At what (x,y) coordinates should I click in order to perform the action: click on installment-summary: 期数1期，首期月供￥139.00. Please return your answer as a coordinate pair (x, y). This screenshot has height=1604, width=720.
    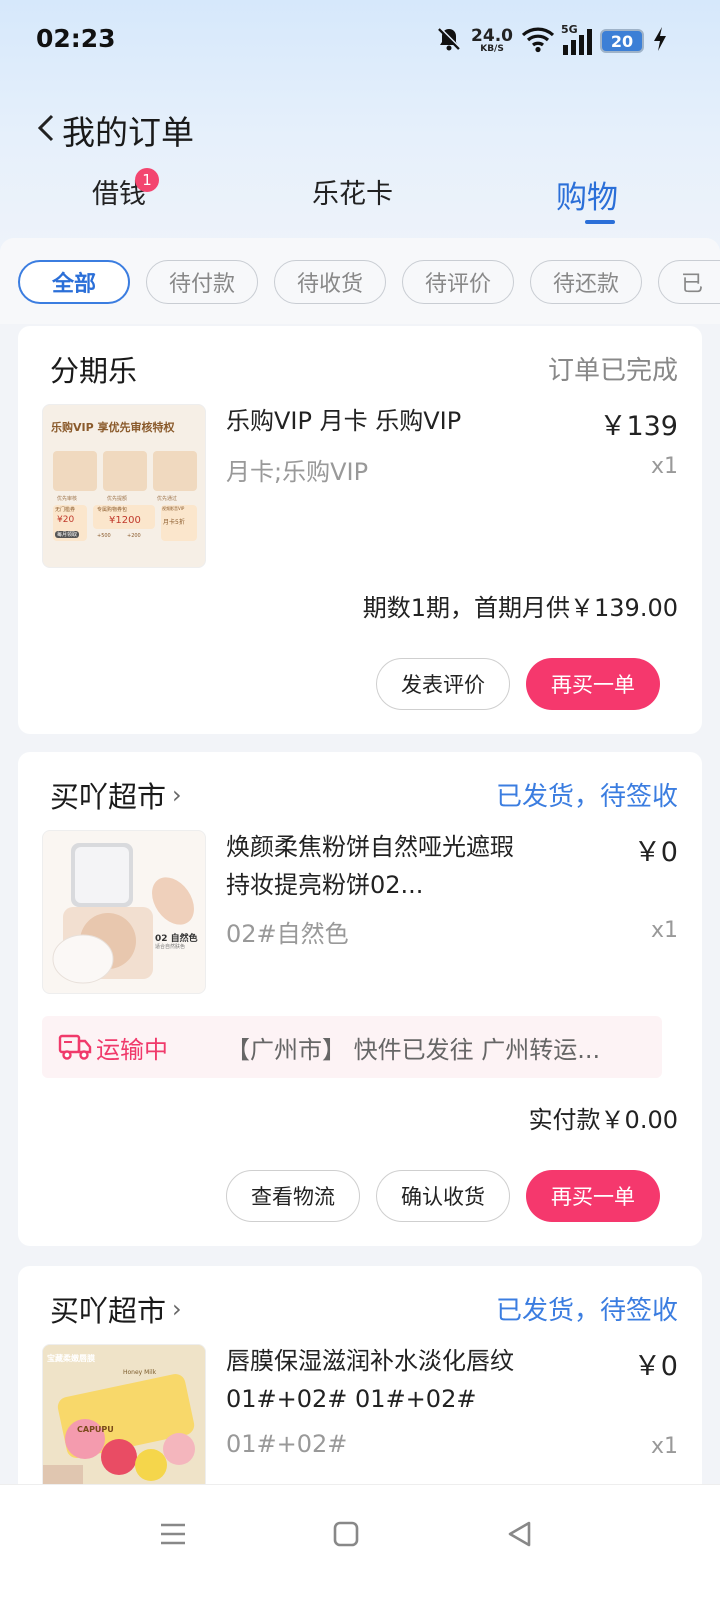
    Looking at the image, I should click on (520, 608).